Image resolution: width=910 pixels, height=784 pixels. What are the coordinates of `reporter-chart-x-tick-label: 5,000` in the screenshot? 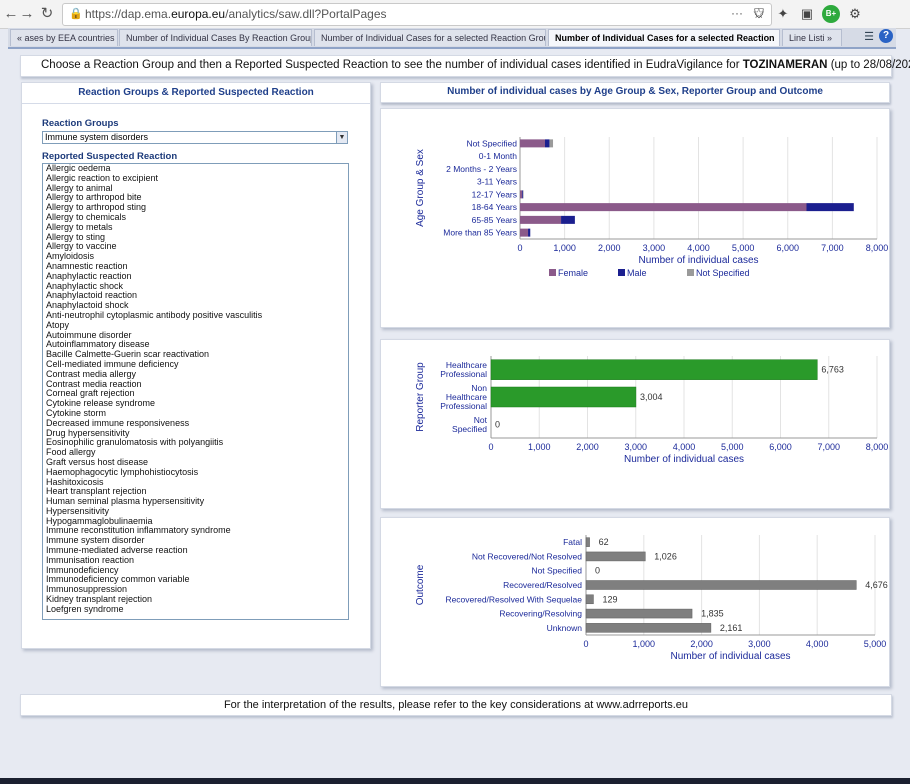 It's located at (732, 447).